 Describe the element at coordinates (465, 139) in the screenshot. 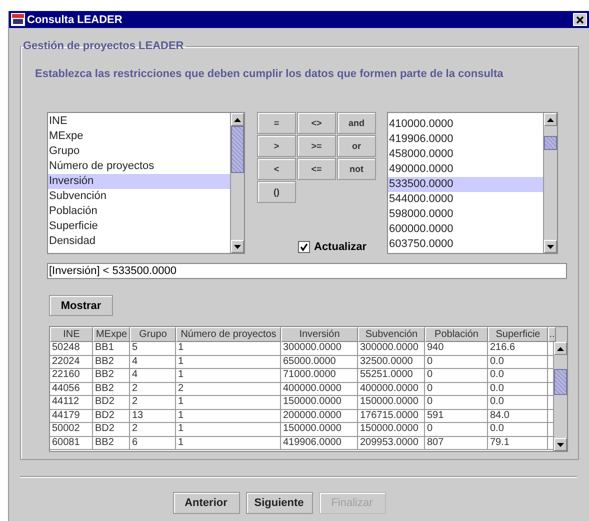

I see `value-list-item: 419906.0000` at that location.